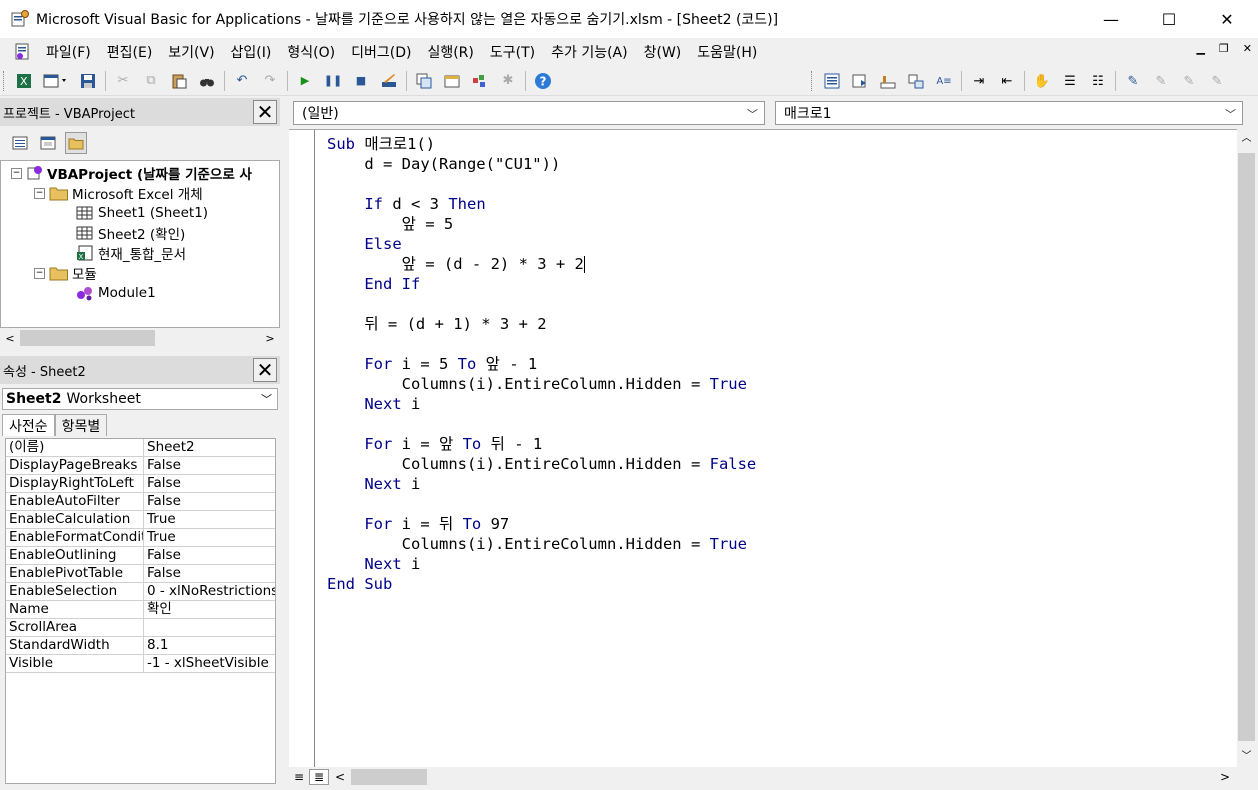  Describe the element at coordinates (131, 173) in the screenshot. I see `tree-node-vbaproject: − VBAProject (날짜를 기준으로 사` at that location.